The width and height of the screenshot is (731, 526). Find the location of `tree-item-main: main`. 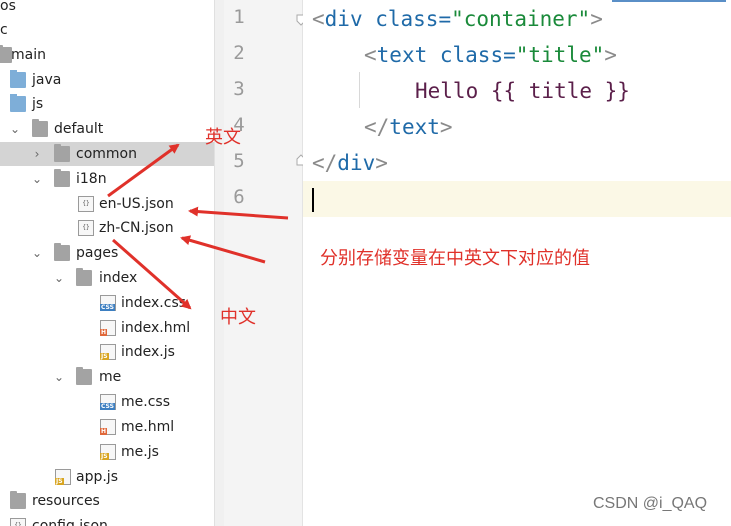

tree-item-main: main is located at coordinates (107, 55).